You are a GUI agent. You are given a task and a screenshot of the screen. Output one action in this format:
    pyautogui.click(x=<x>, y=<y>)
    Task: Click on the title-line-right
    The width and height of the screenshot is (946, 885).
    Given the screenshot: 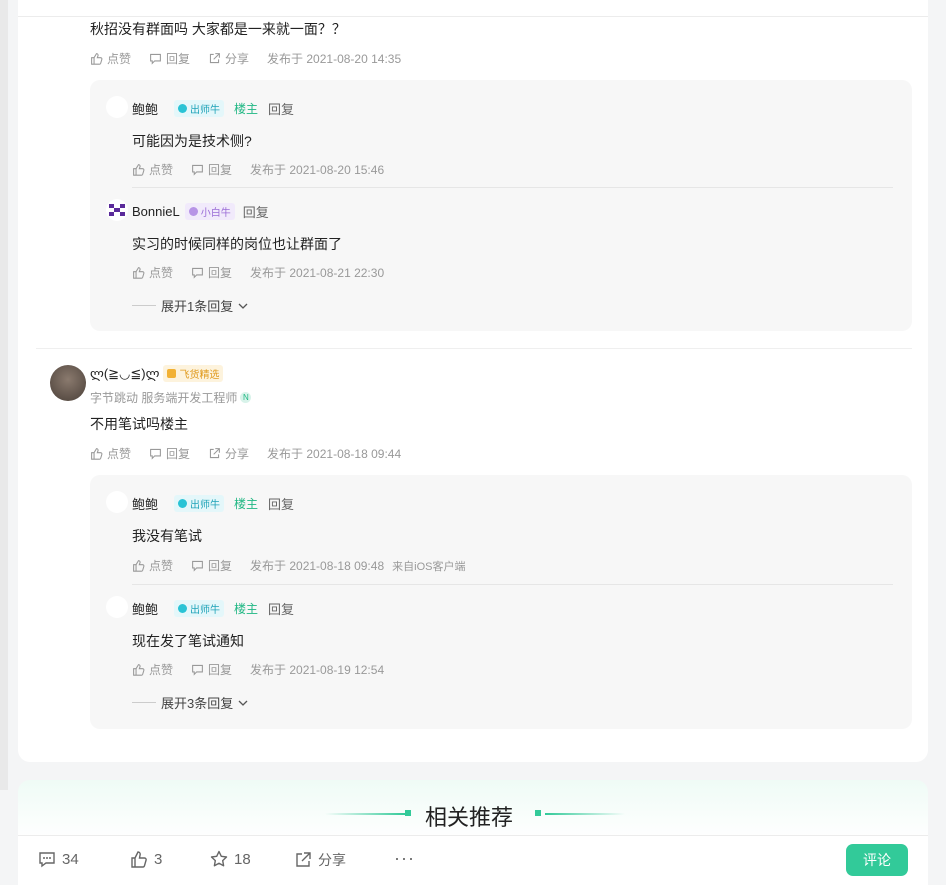 What is the action you would take?
    pyautogui.click(x=585, y=814)
    